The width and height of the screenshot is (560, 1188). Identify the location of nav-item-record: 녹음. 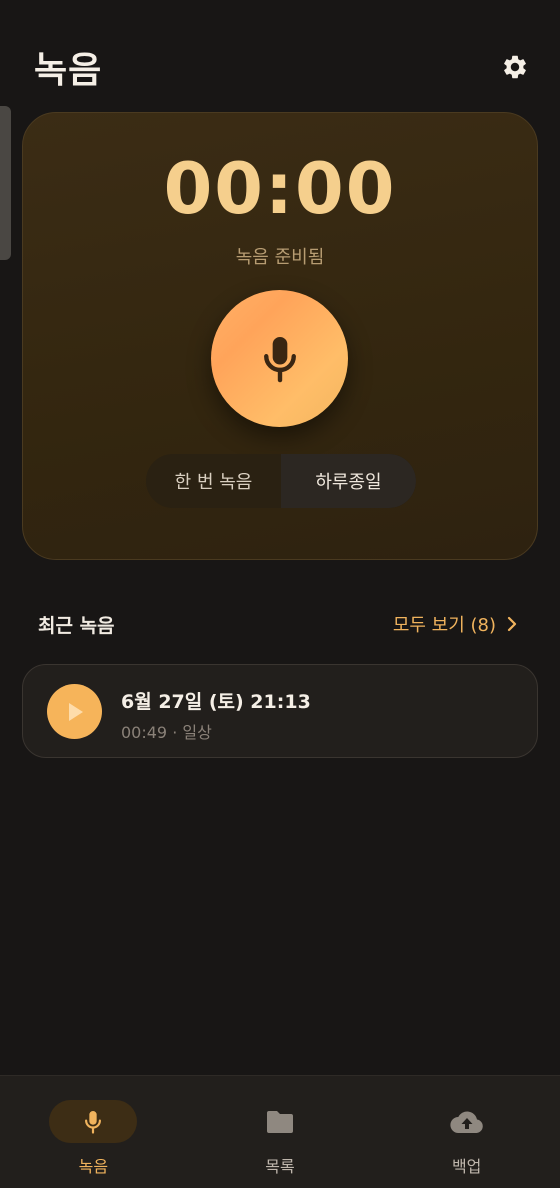
(93, 1132).